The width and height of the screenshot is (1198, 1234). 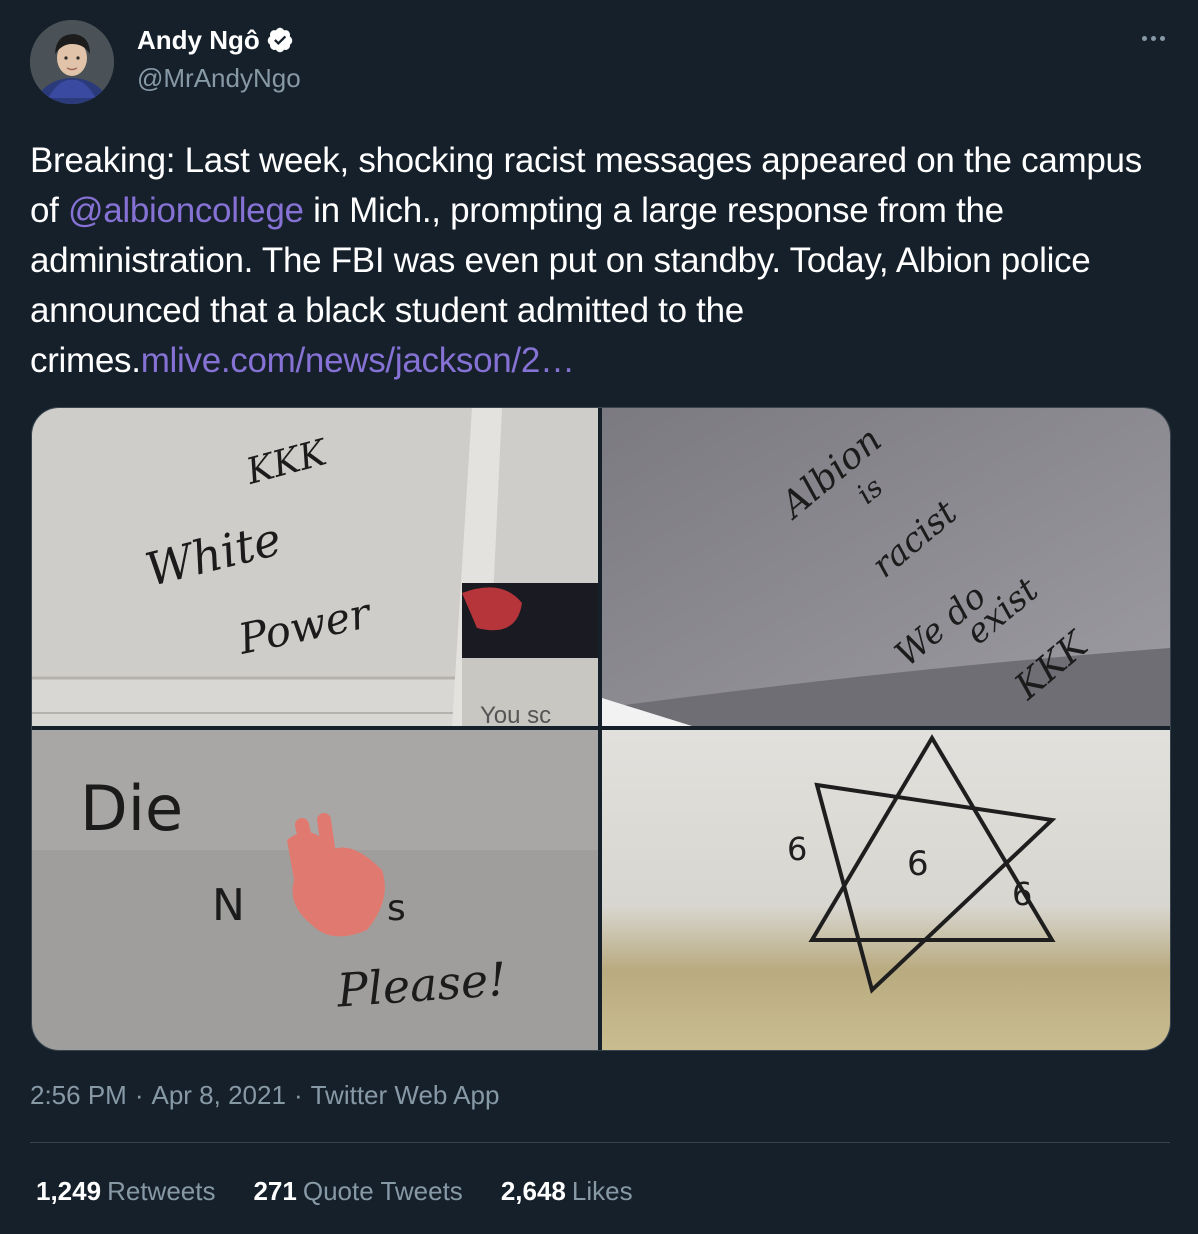 I want to click on photo-text: Die, so click(x=131, y=808).